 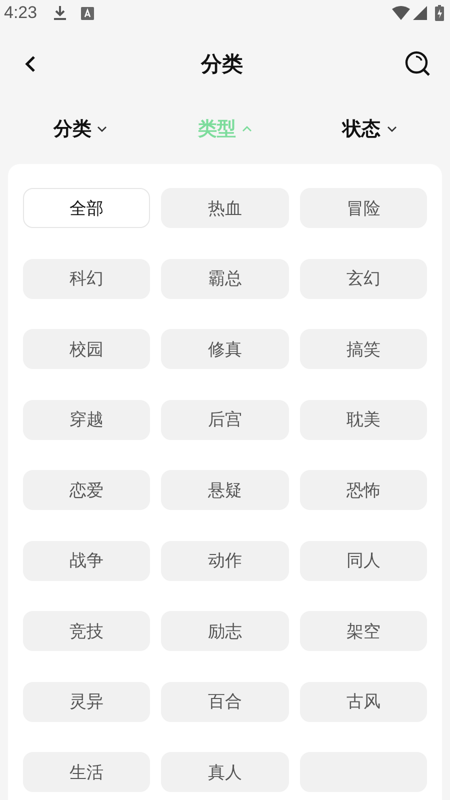 I want to click on tag-button: 竞技, so click(x=86, y=631).